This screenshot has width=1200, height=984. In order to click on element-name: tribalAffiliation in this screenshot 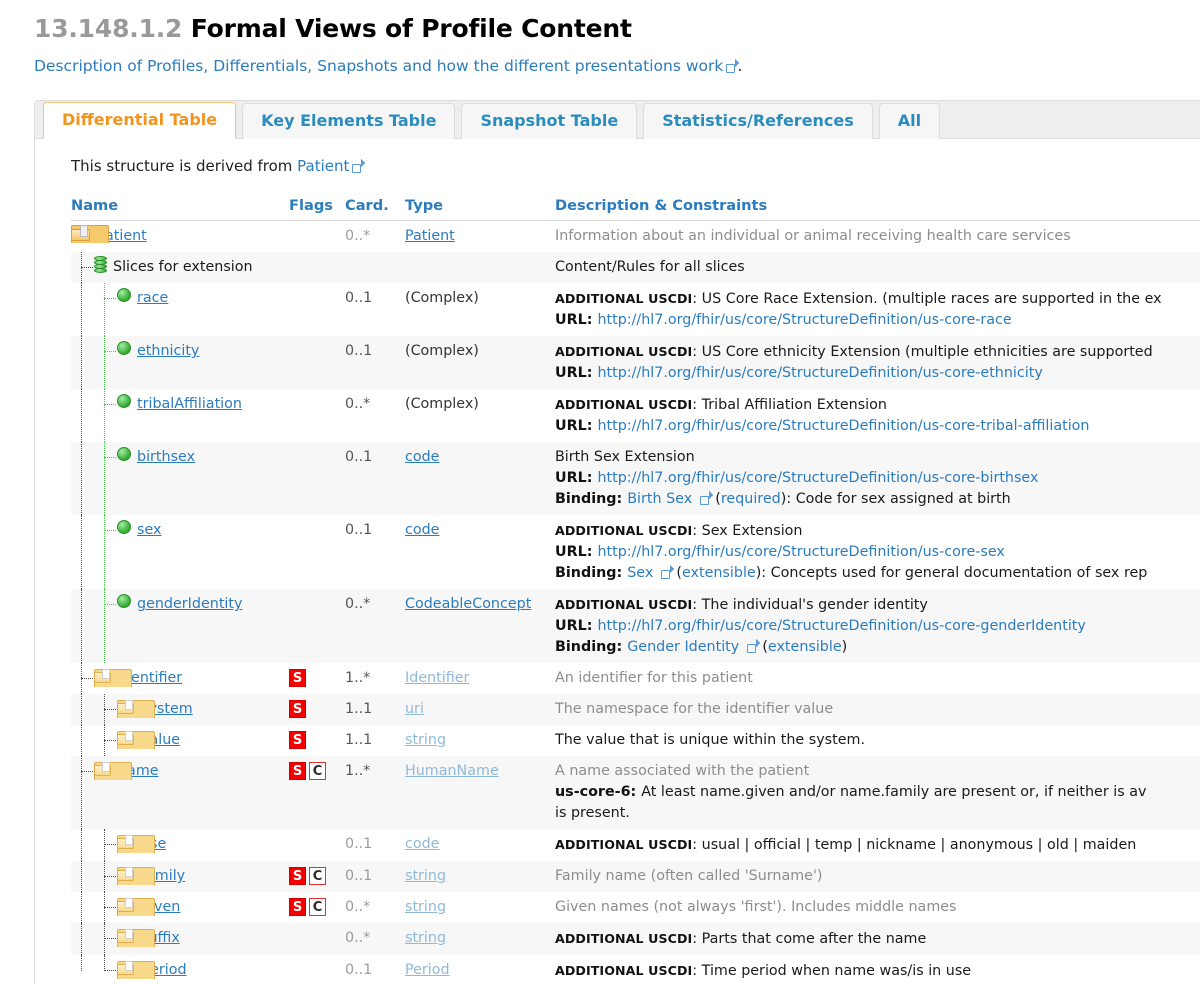, I will do `click(189, 404)`.